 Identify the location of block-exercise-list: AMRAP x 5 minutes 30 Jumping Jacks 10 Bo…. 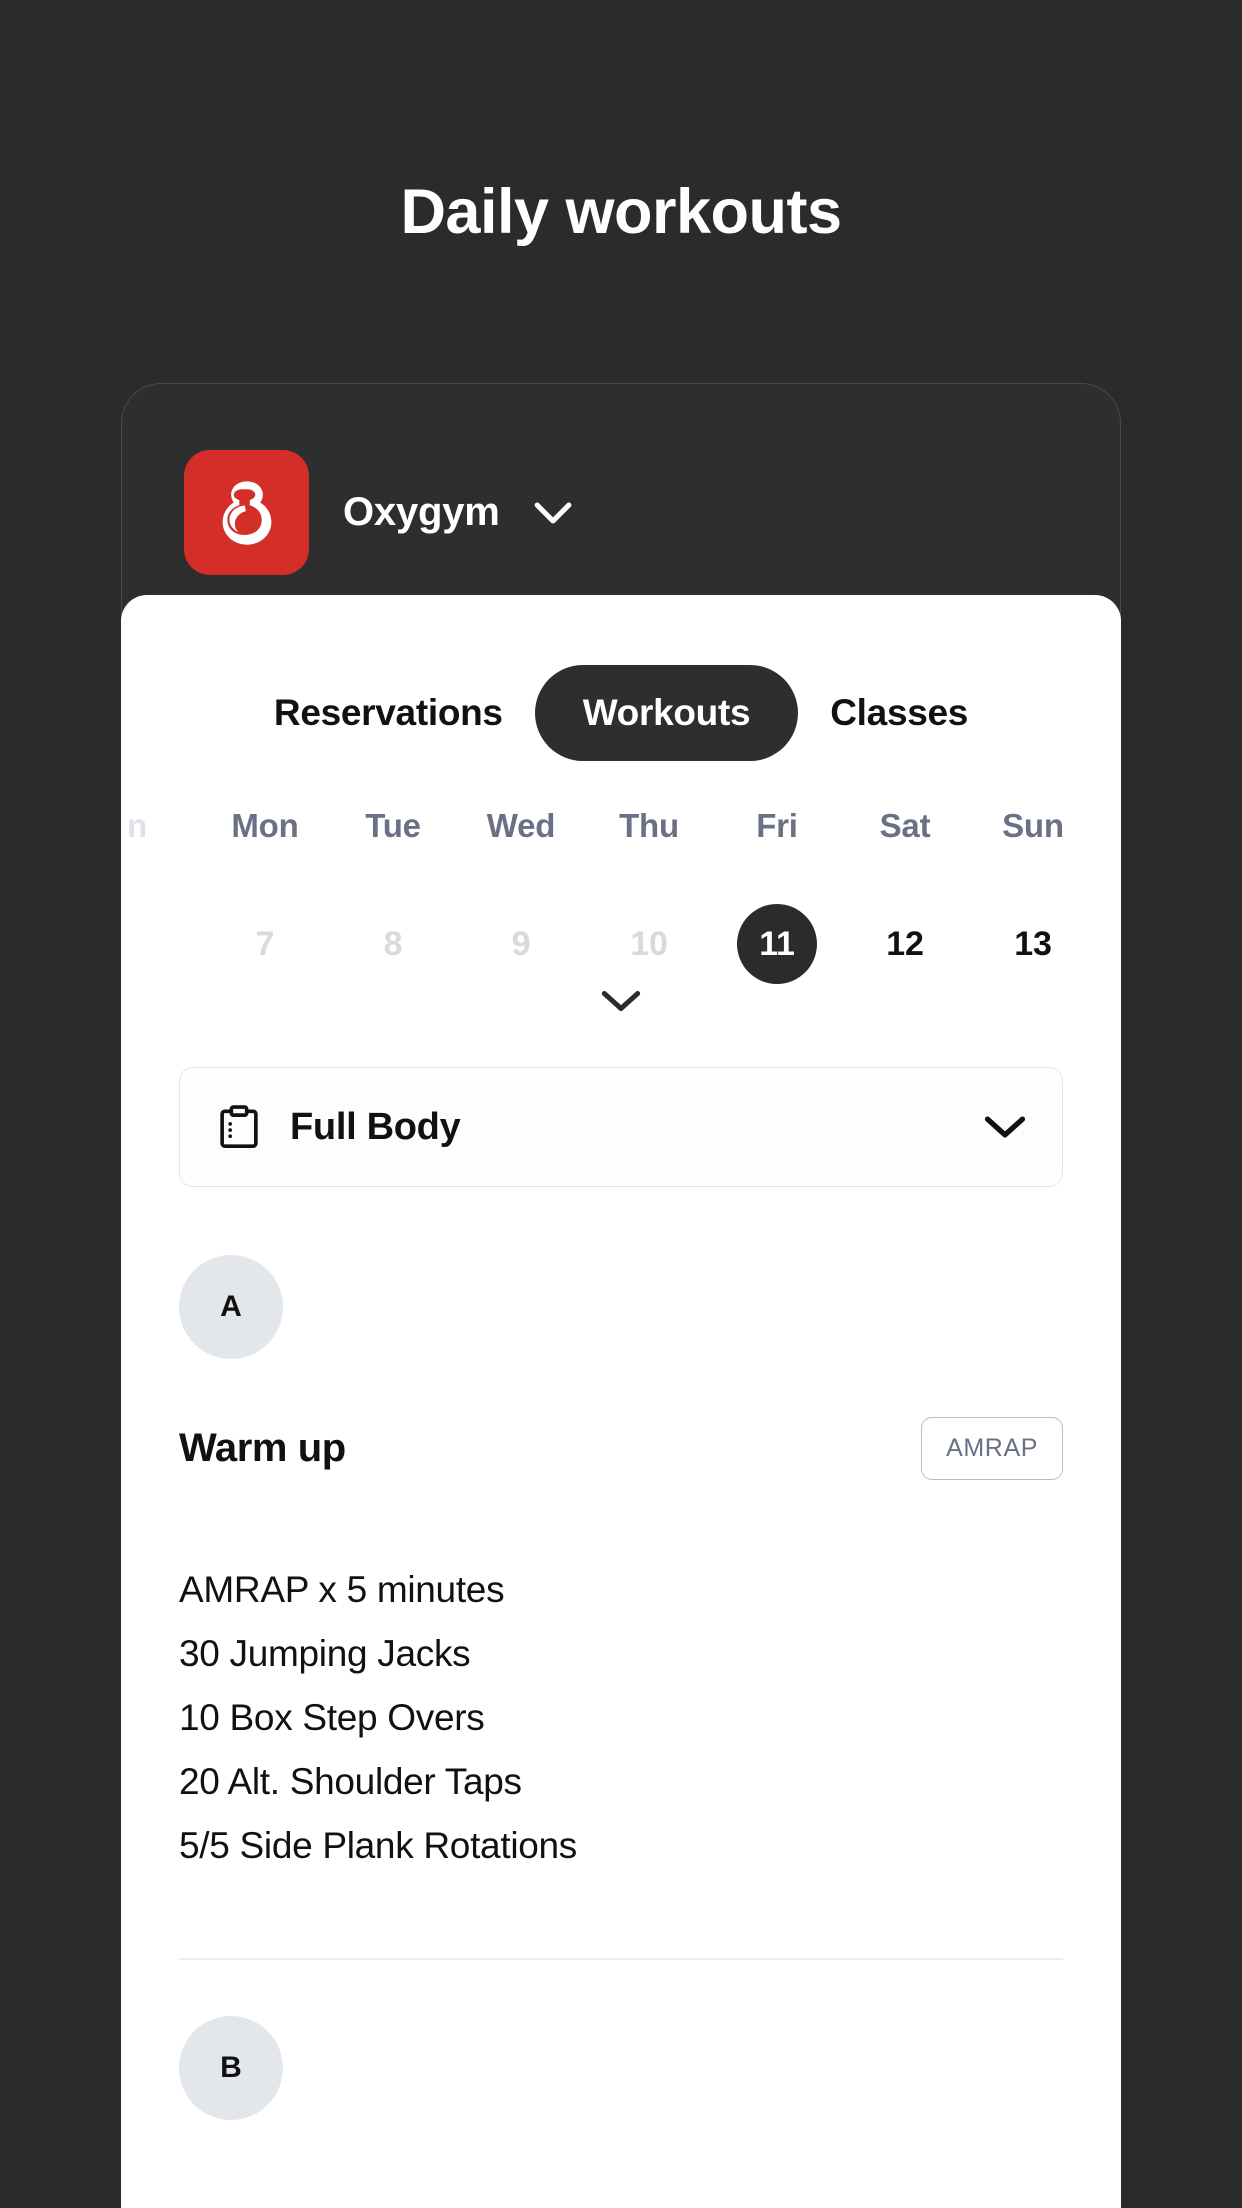
(621, 1718).